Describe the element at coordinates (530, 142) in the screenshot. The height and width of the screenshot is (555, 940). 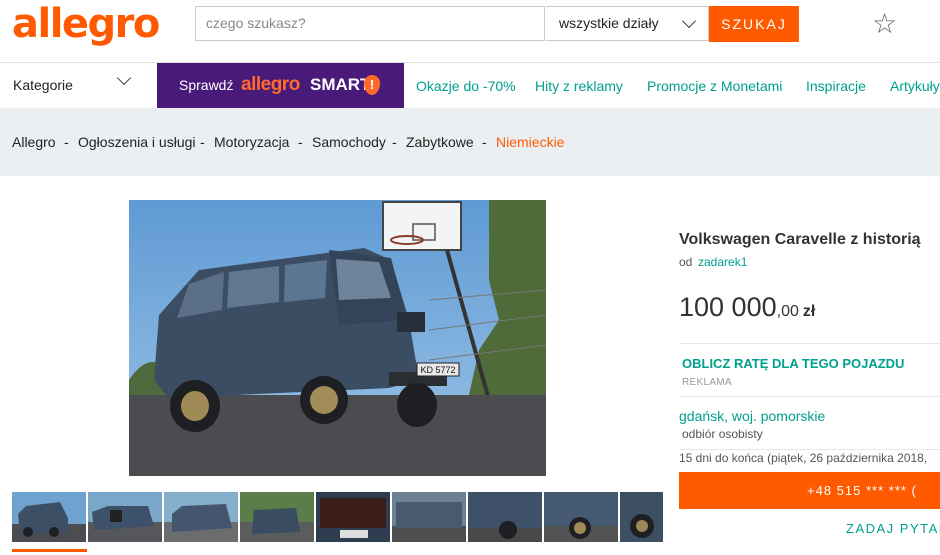
I see `breadcrumb-current: Niemieckie` at that location.